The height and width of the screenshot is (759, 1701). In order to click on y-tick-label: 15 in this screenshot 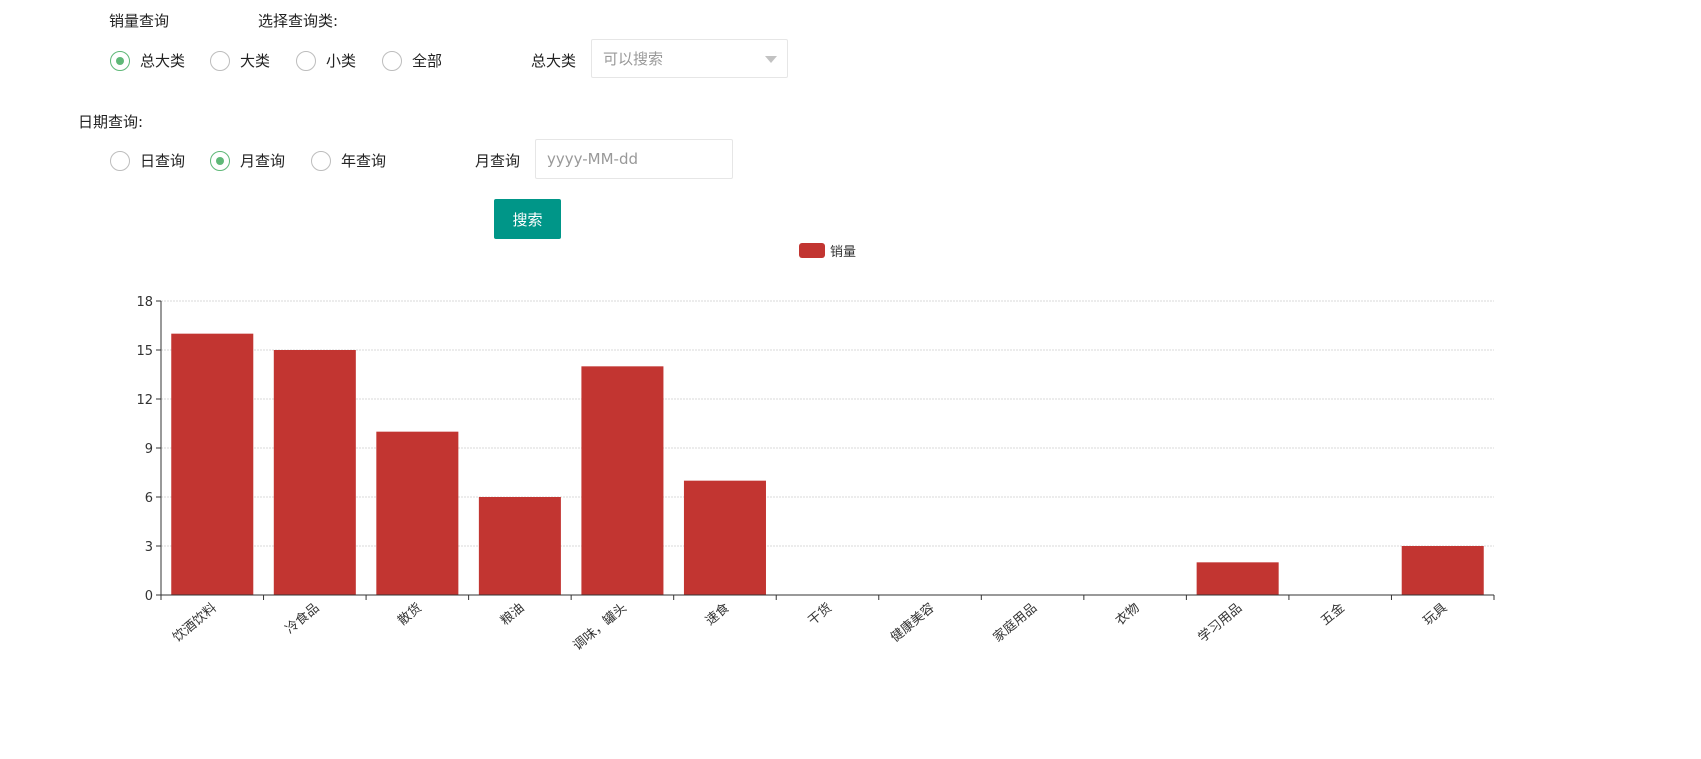, I will do `click(144, 351)`.